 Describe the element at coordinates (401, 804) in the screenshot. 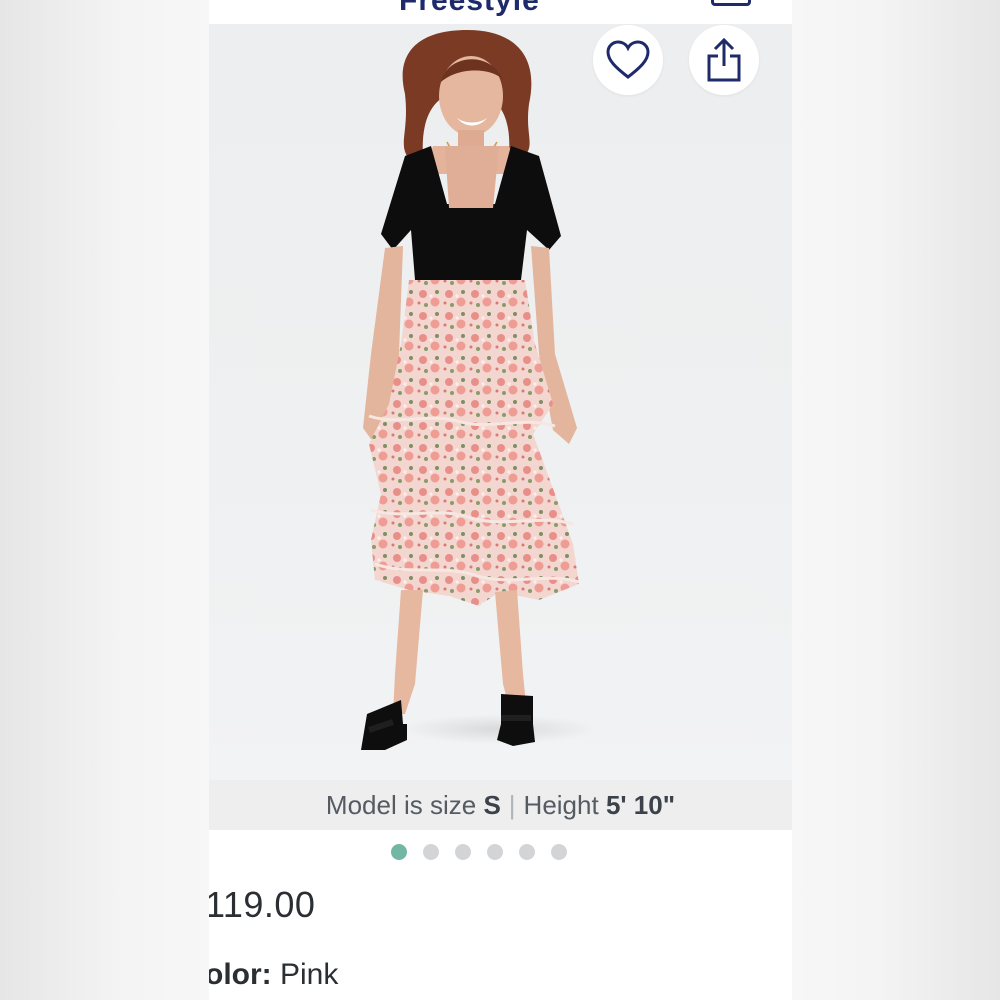

I see `model-size-label: Model is size` at that location.